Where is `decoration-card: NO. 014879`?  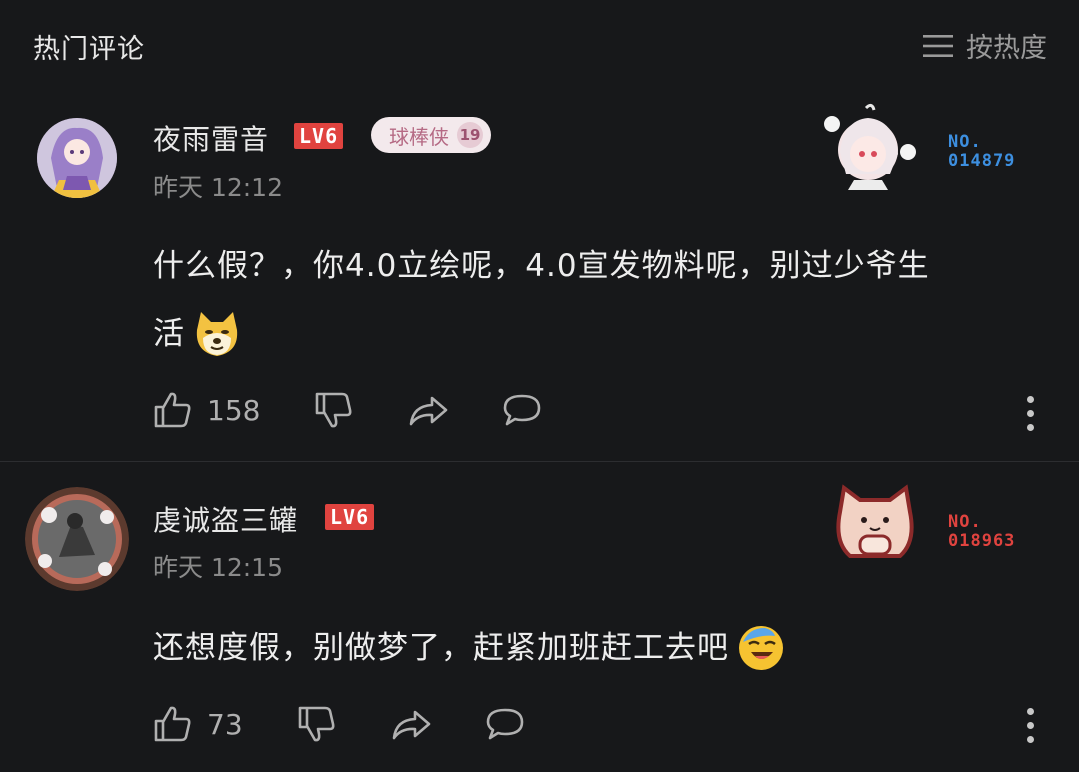 decoration-card: NO. 014879 is located at coordinates (928, 147).